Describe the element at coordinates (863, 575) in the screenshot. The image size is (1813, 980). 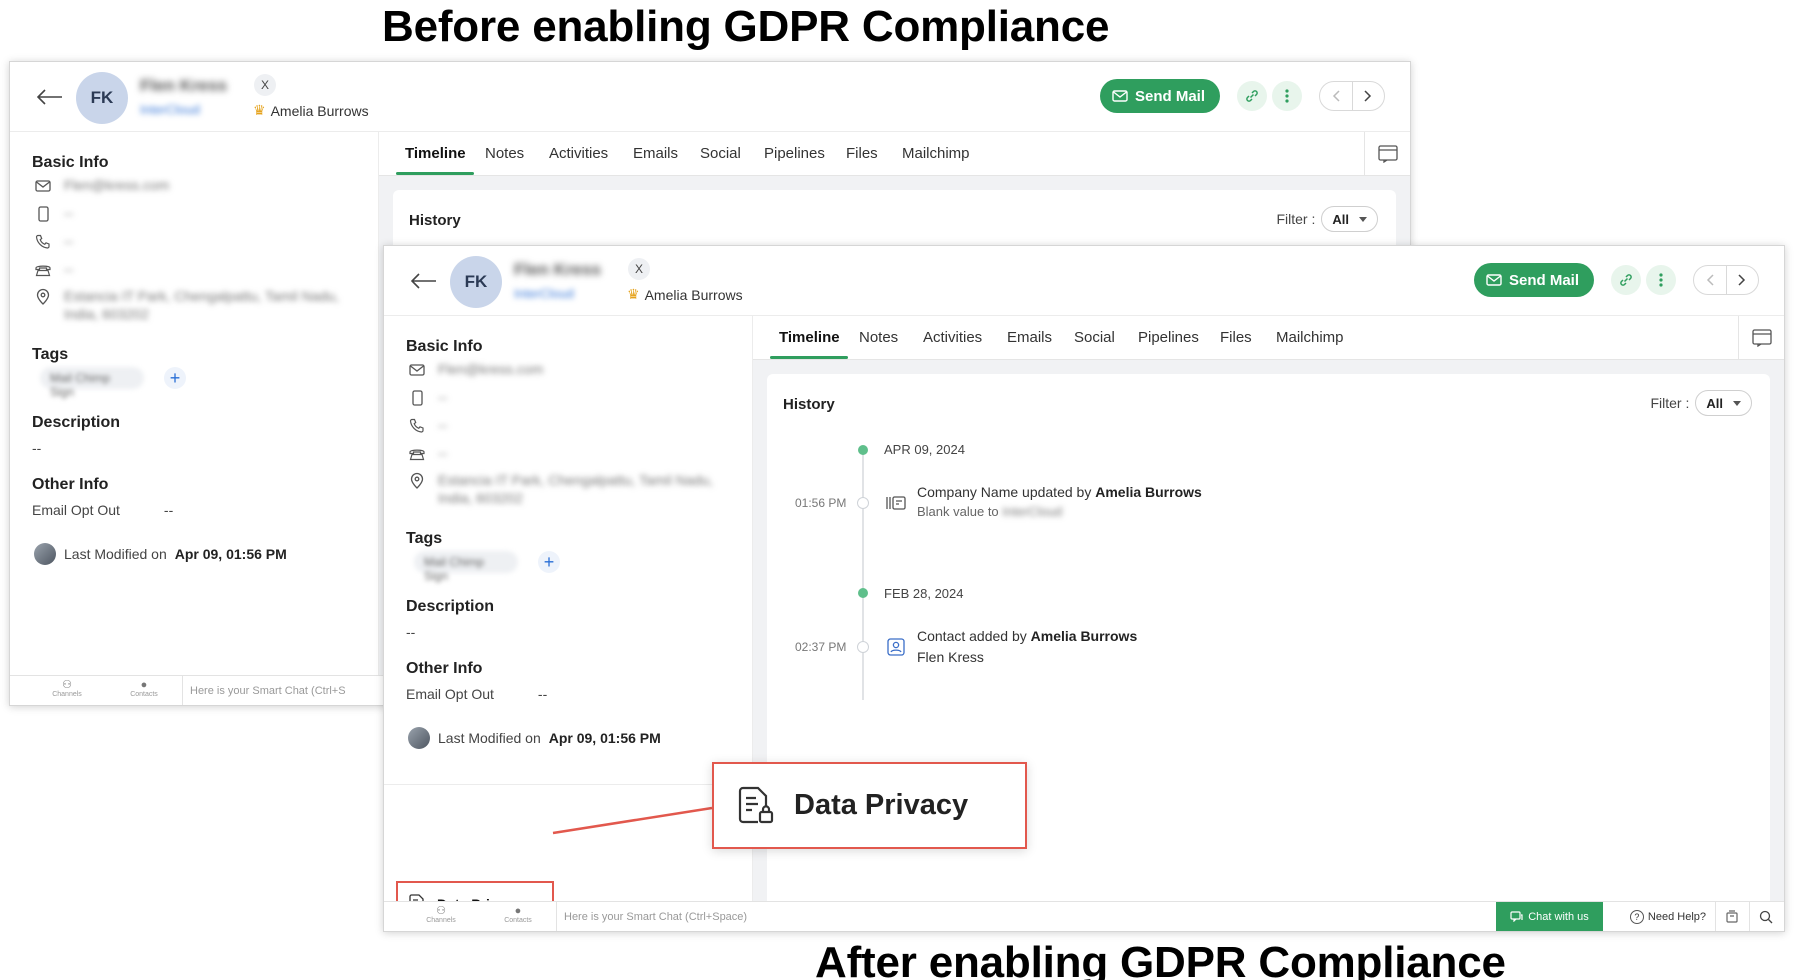
I see `timeline-line` at that location.